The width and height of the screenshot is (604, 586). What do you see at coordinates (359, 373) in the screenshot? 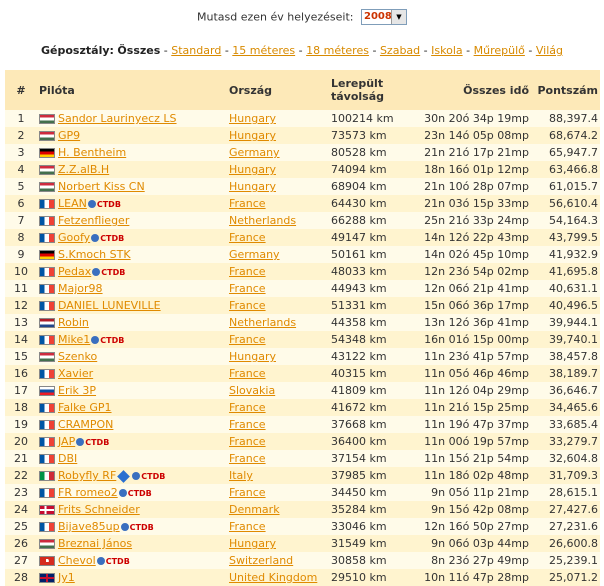
I see `distance-cell: 40315 km` at bounding box center [359, 373].